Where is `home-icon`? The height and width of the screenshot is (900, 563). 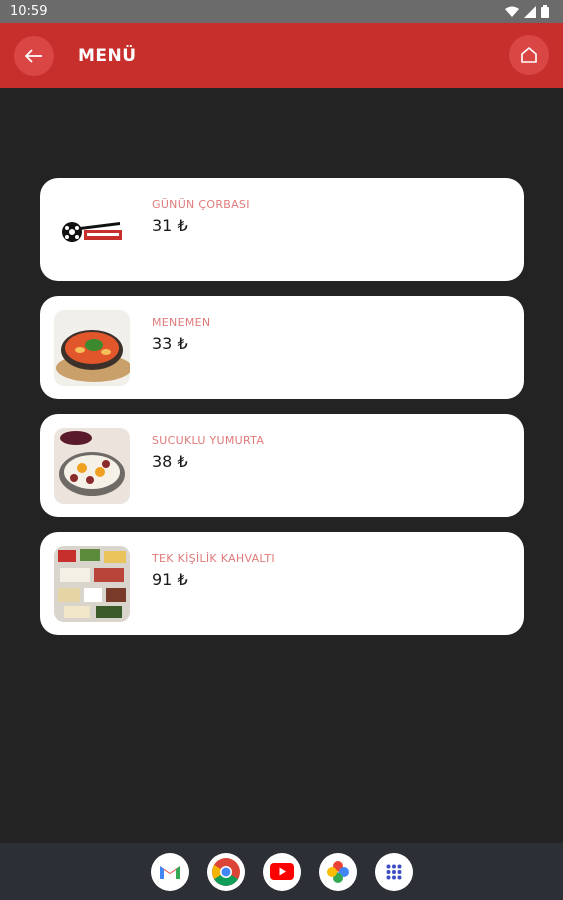 home-icon is located at coordinates (529, 54).